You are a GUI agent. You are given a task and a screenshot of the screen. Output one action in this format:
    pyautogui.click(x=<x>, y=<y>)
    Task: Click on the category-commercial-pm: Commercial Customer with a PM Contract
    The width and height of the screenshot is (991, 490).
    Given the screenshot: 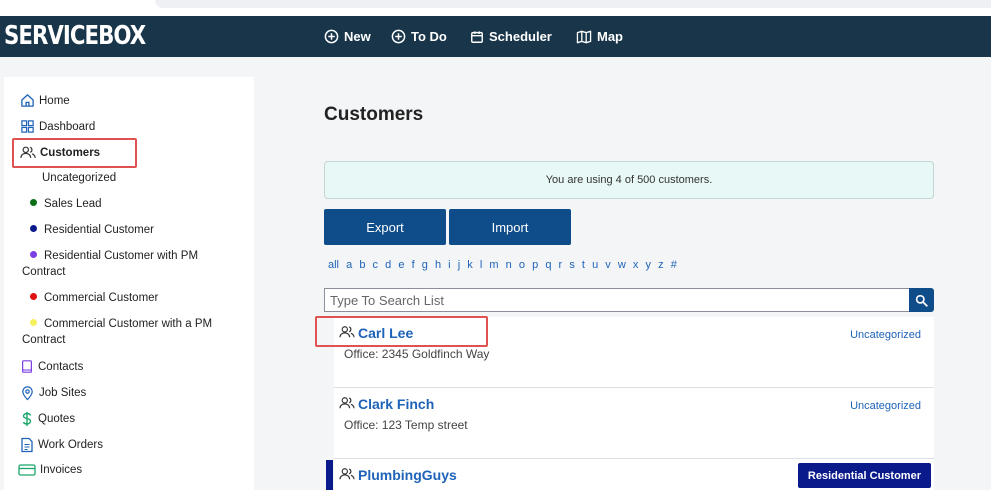 What is the action you would take?
    pyautogui.click(x=122, y=332)
    